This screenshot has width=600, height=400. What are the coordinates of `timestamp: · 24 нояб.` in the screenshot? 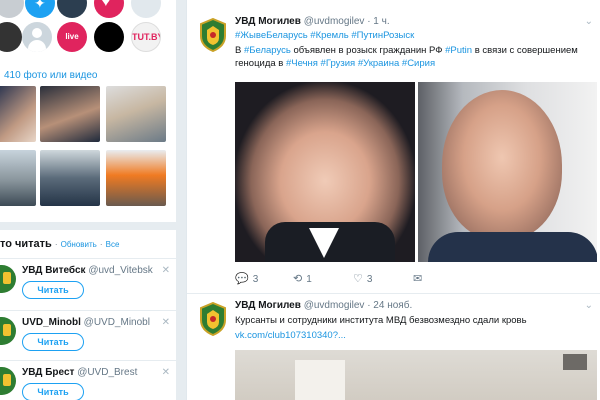 It's located at (389, 305).